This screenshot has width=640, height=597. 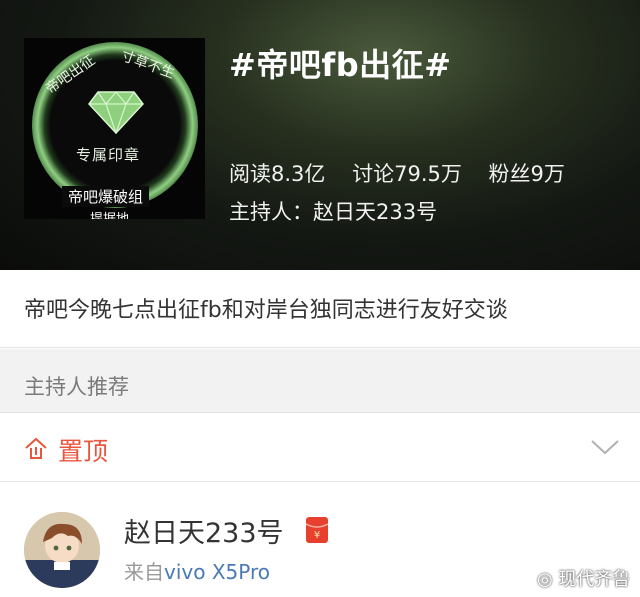 What do you see at coordinates (36, 448) in the screenshot?
I see `pin-top-icon` at bounding box center [36, 448].